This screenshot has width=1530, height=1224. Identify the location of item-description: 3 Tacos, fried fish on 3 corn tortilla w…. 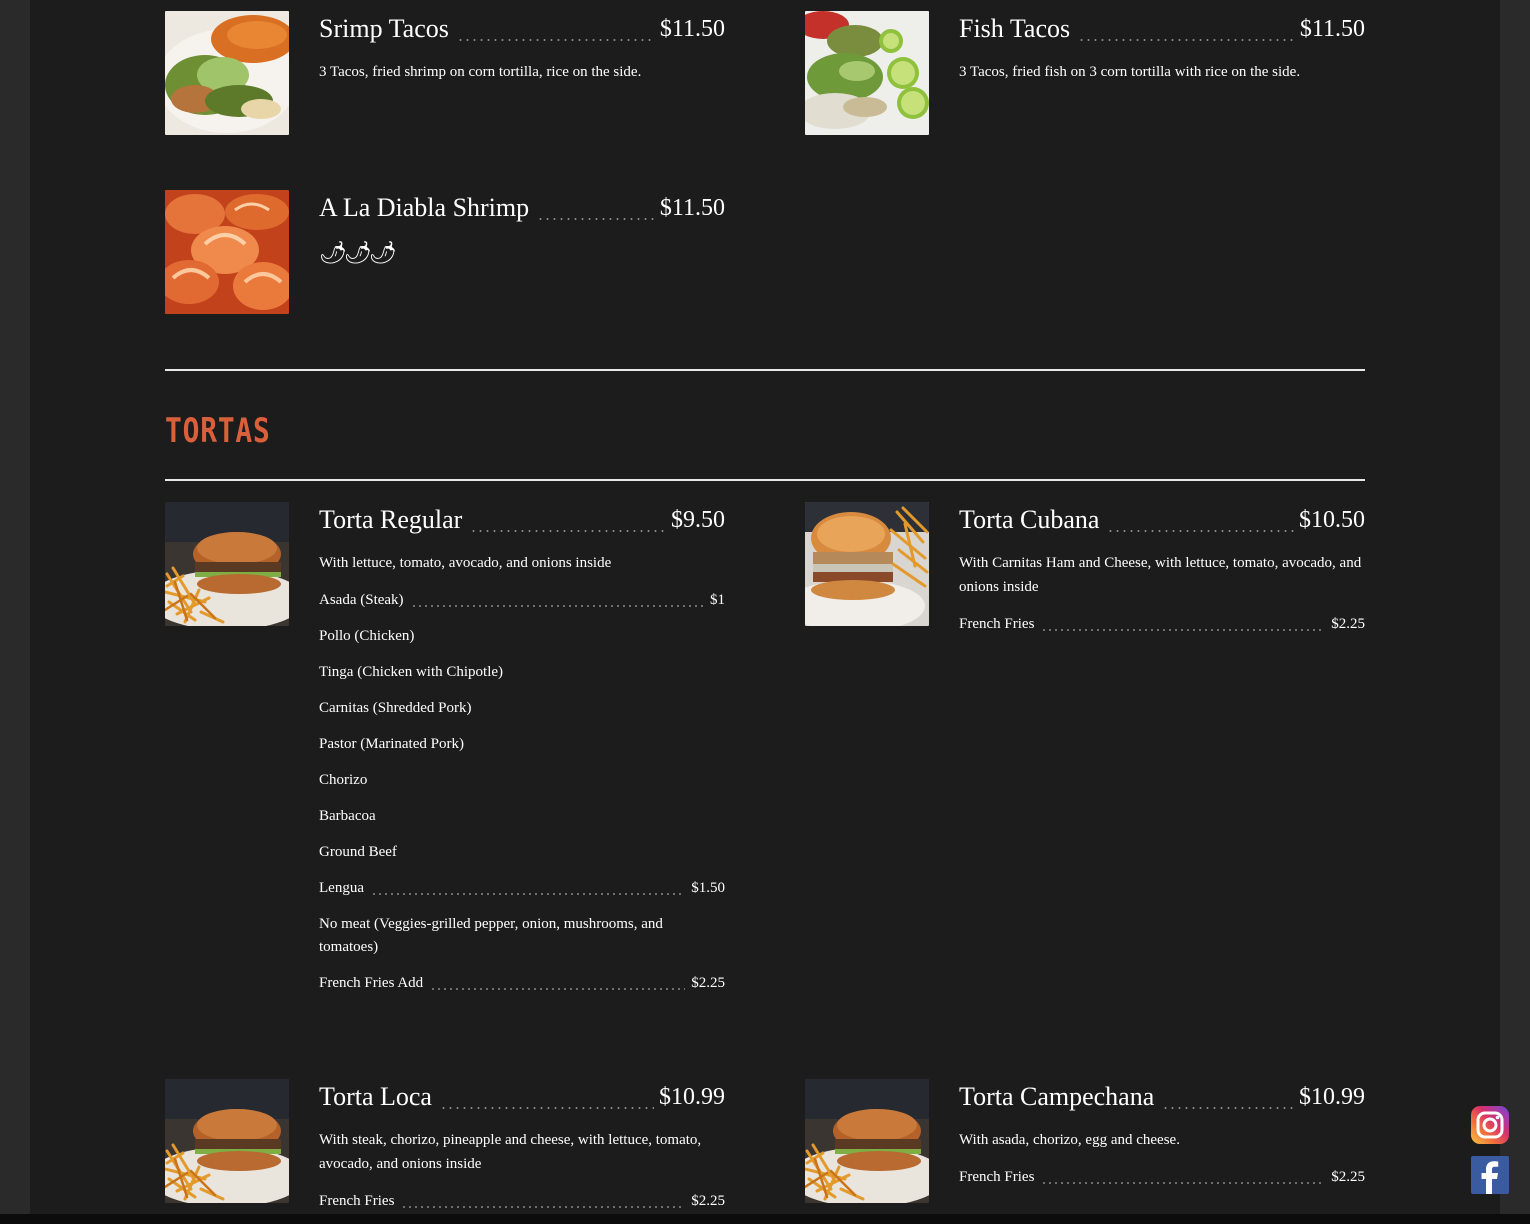
(1130, 72).